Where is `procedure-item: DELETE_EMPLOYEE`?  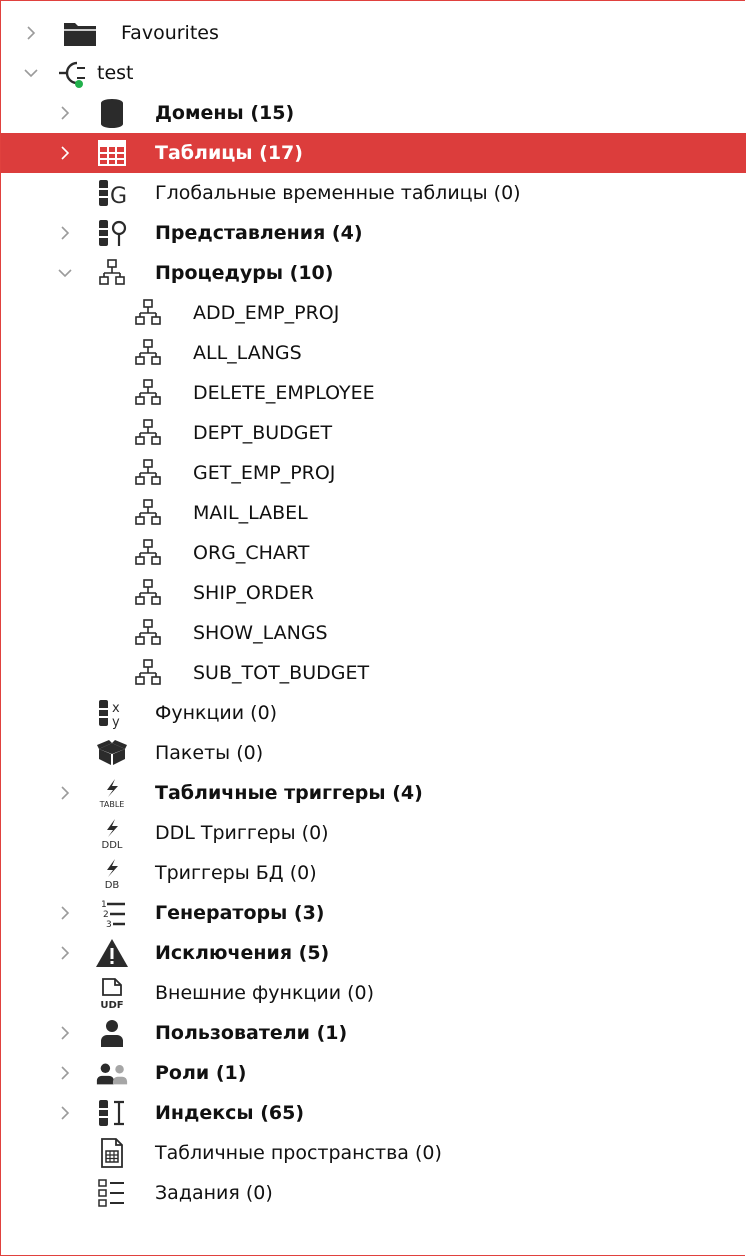
procedure-item: DELETE_EMPLOYEE is located at coordinates (373, 393).